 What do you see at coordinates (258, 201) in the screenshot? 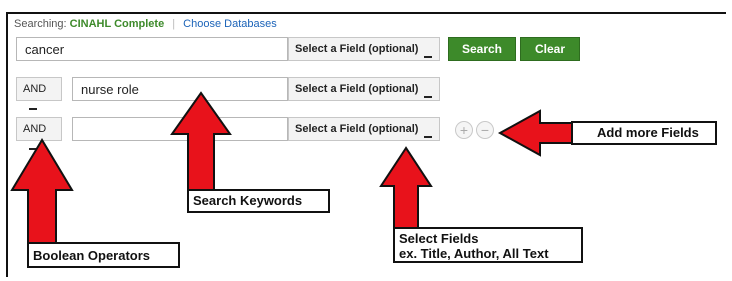
I see `search-keywords-label: Search Keywords` at bounding box center [258, 201].